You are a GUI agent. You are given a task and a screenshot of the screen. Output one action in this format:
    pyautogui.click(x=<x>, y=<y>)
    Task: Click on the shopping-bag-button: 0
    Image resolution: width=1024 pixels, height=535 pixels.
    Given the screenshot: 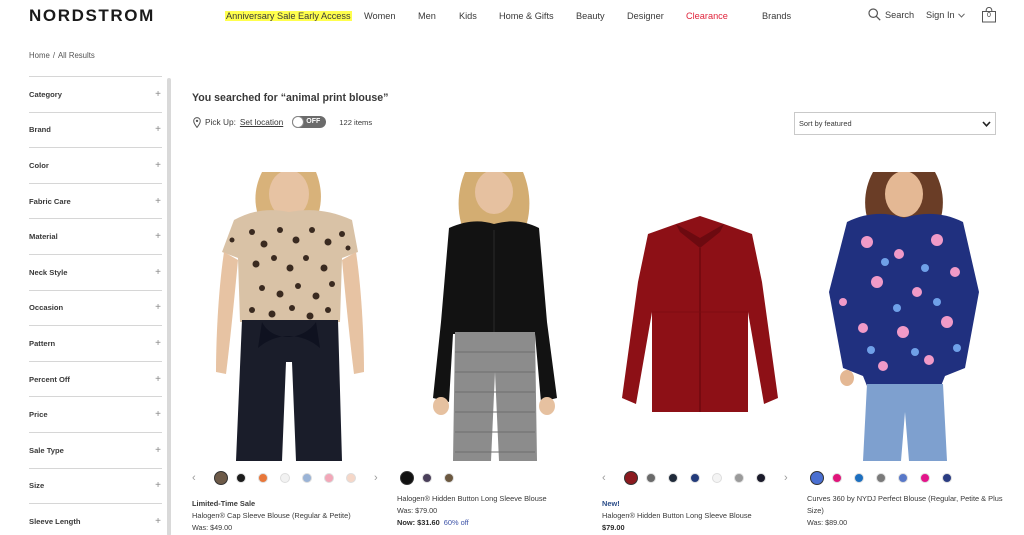 What is the action you would take?
    pyautogui.click(x=989, y=15)
    